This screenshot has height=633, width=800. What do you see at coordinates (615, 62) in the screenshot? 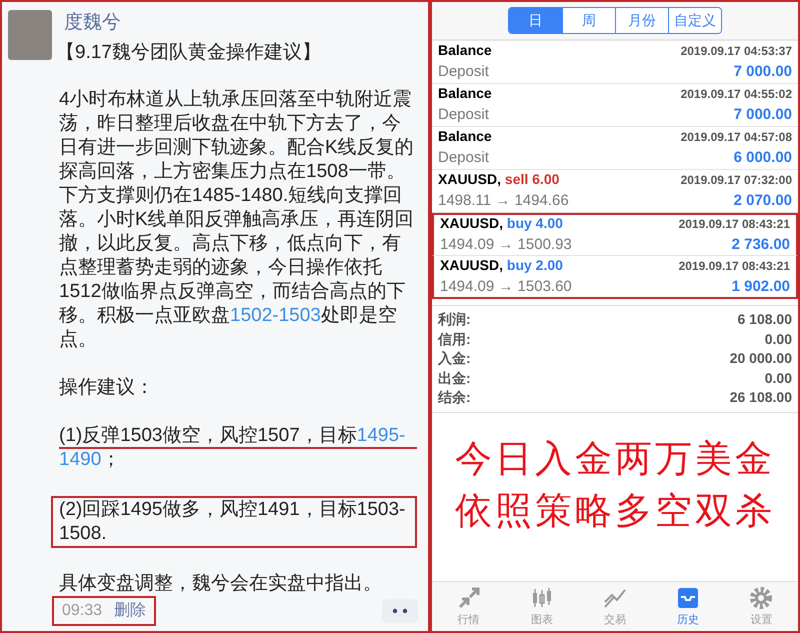
I see `history-row: Balance 2019.09.17 04:53:37 Deposit 7 000.00` at bounding box center [615, 62].